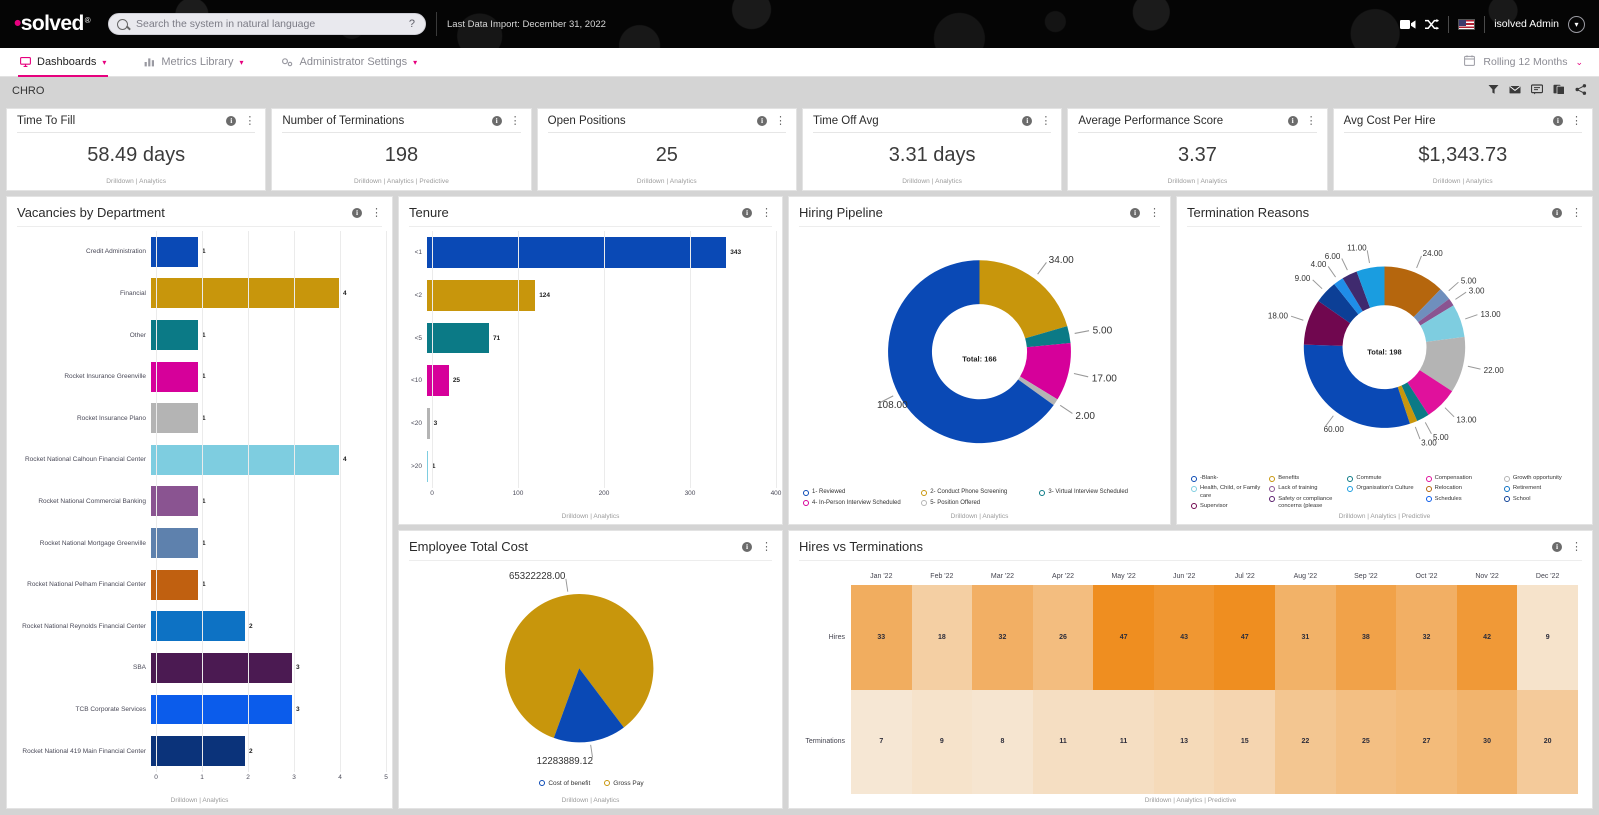  What do you see at coordinates (624, 784) in the screenshot?
I see `legend-item: Gross Pay` at bounding box center [624, 784].